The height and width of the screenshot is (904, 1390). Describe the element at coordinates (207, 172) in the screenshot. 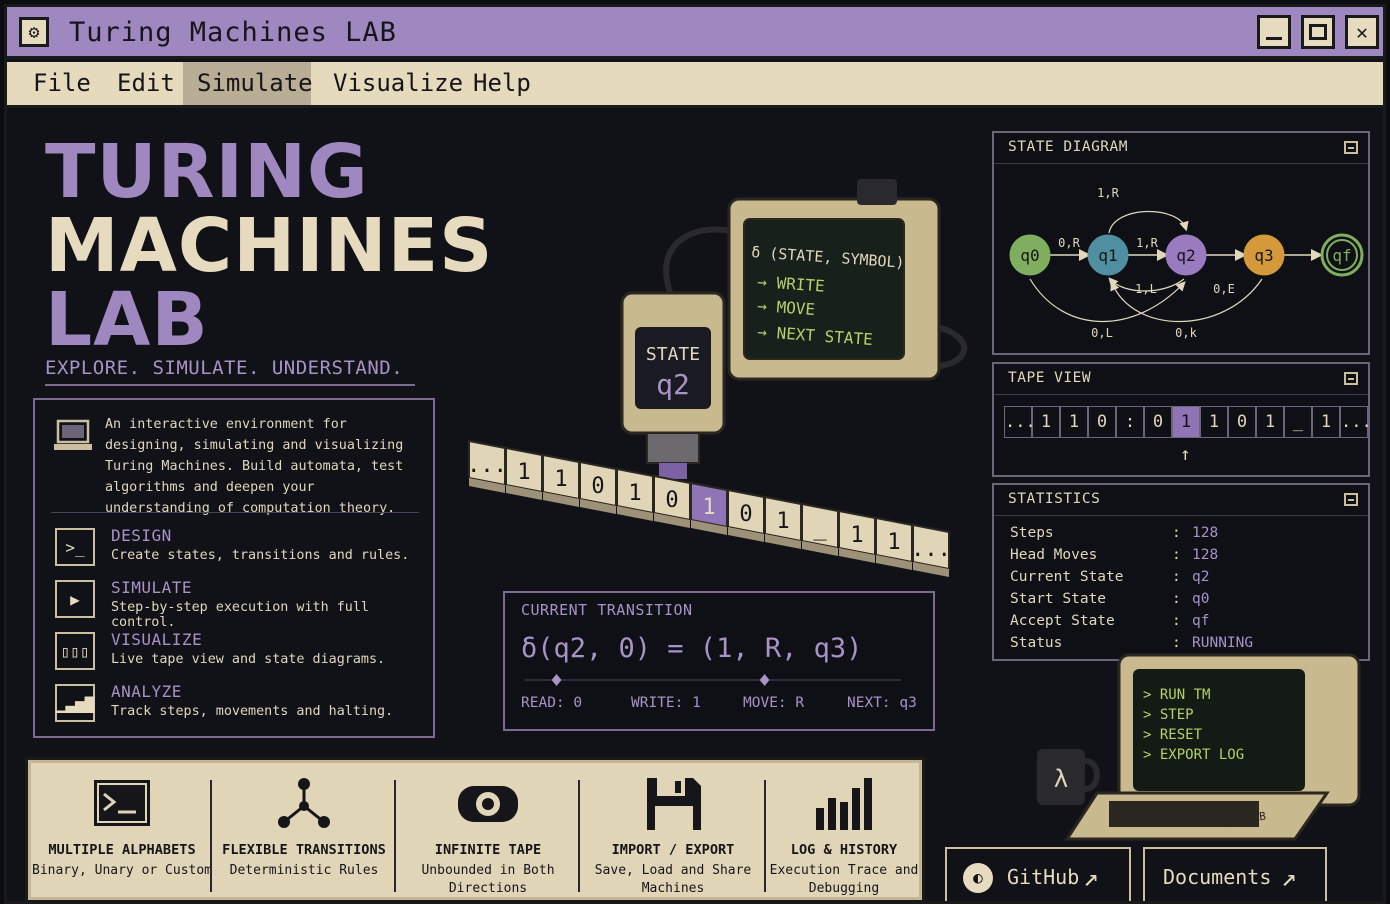

I see `hero-title-line1: TURING` at that location.